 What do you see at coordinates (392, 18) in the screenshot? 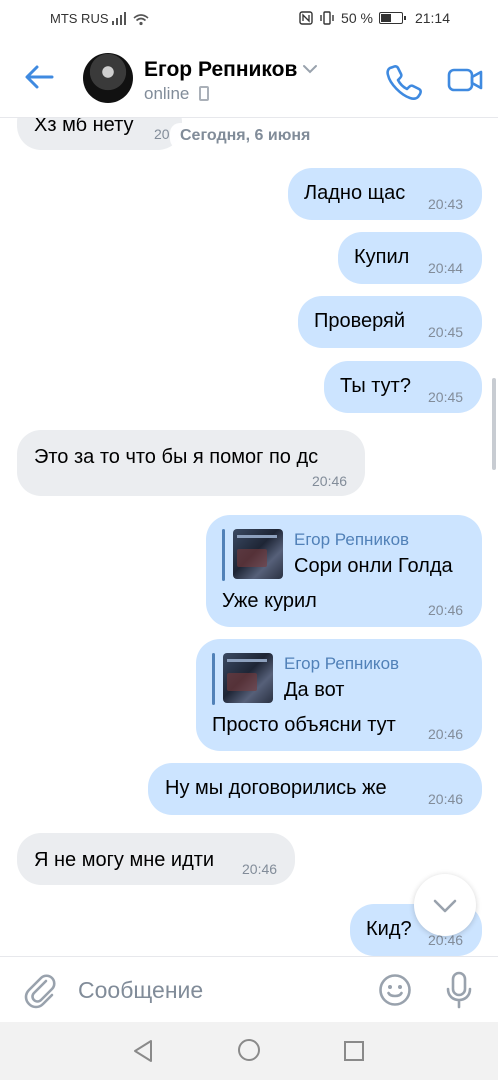
I see `battery-icon` at bounding box center [392, 18].